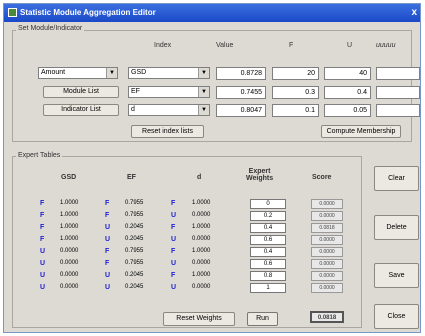 This screenshot has width=425, height=336. What do you see at coordinates (241, 110) in the screenshot?
I see `value-field-3: 0.8047` at bounding box center [241, 110].